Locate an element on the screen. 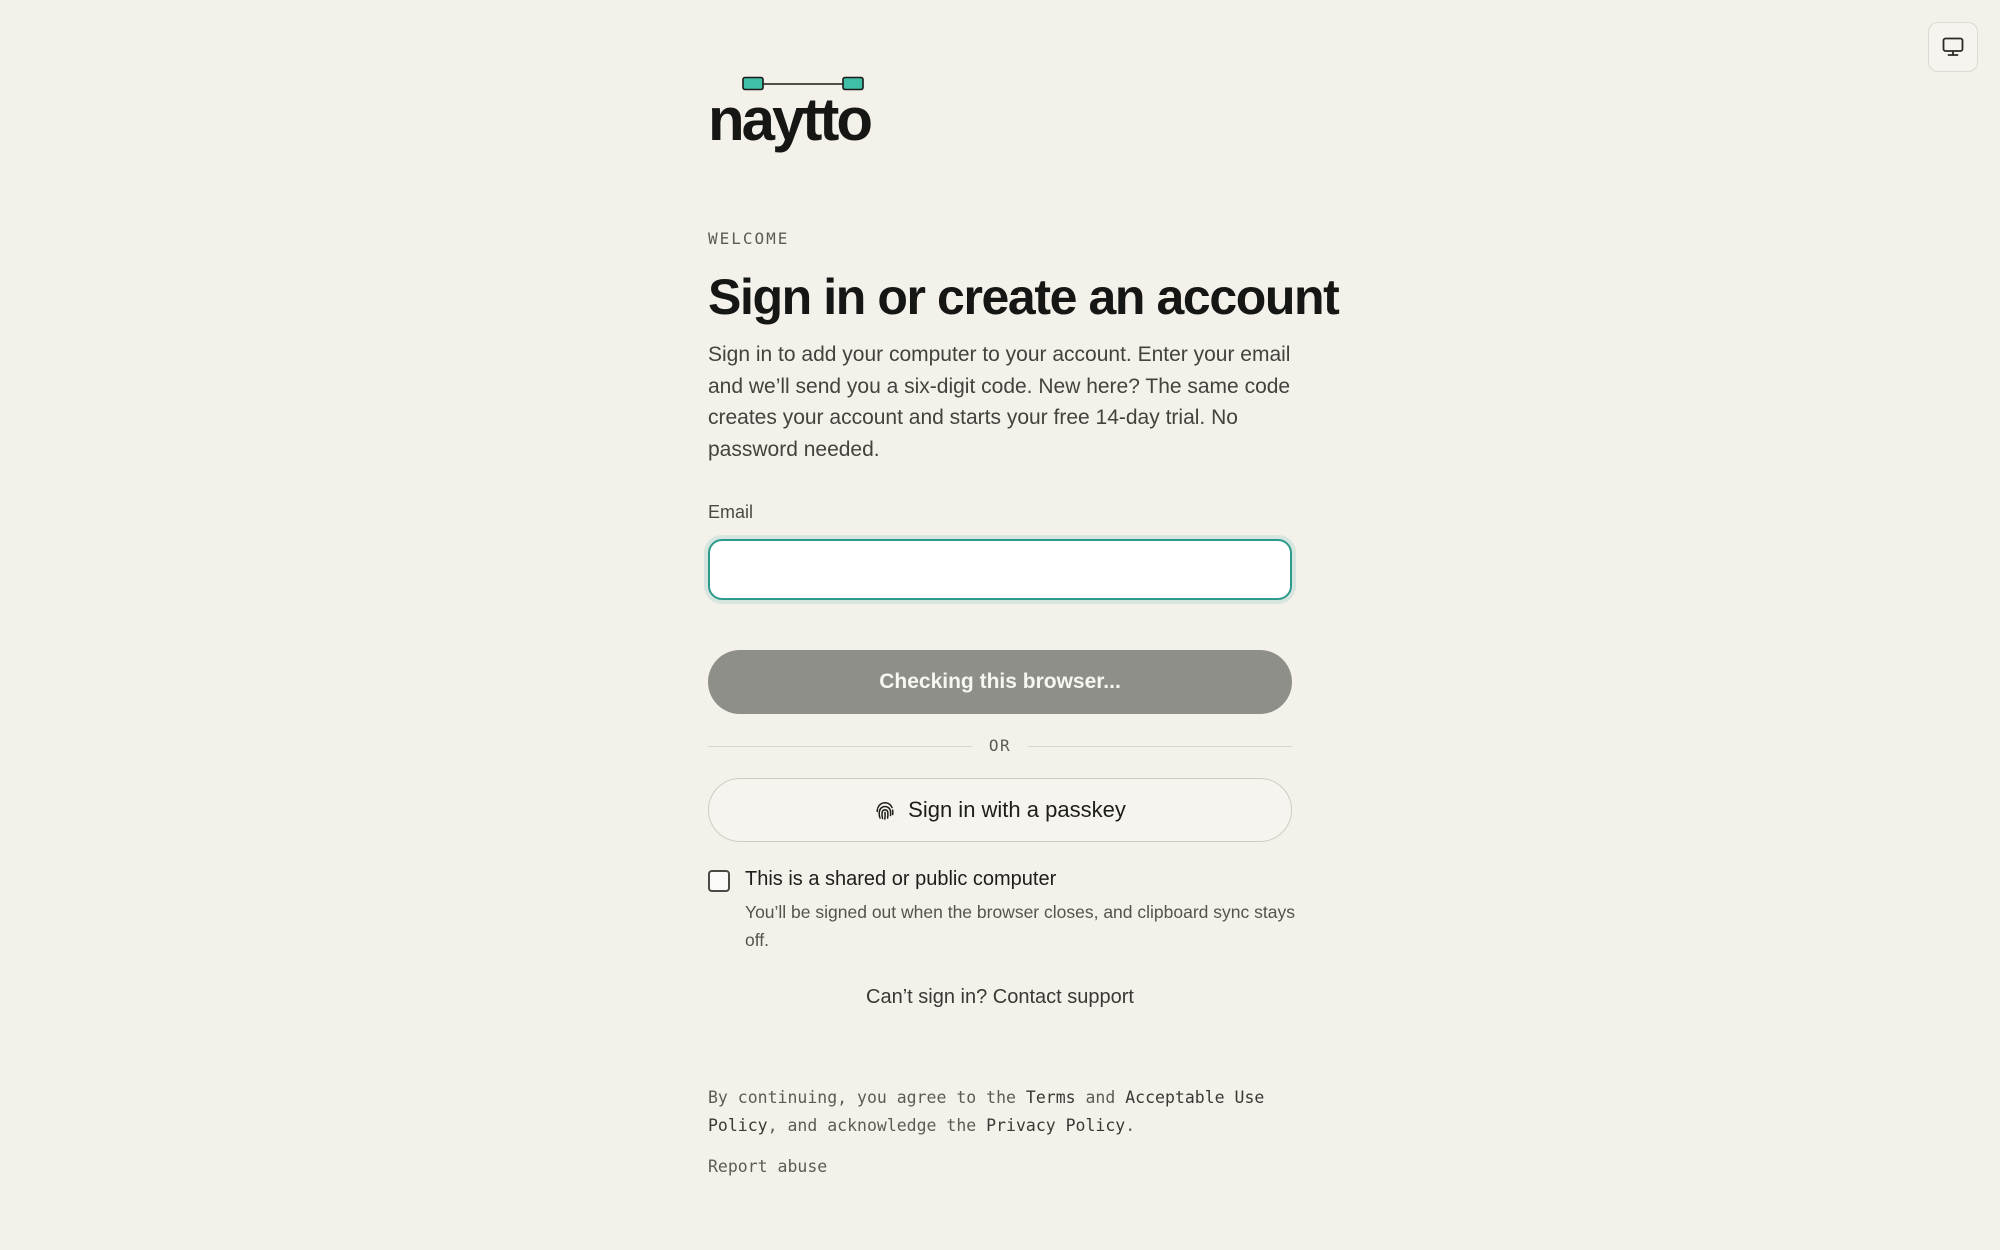 This screenshot has height=1250, width=2000. passkey-signin-button: Sign in with a passkey is located at coordinates (1000, 810).